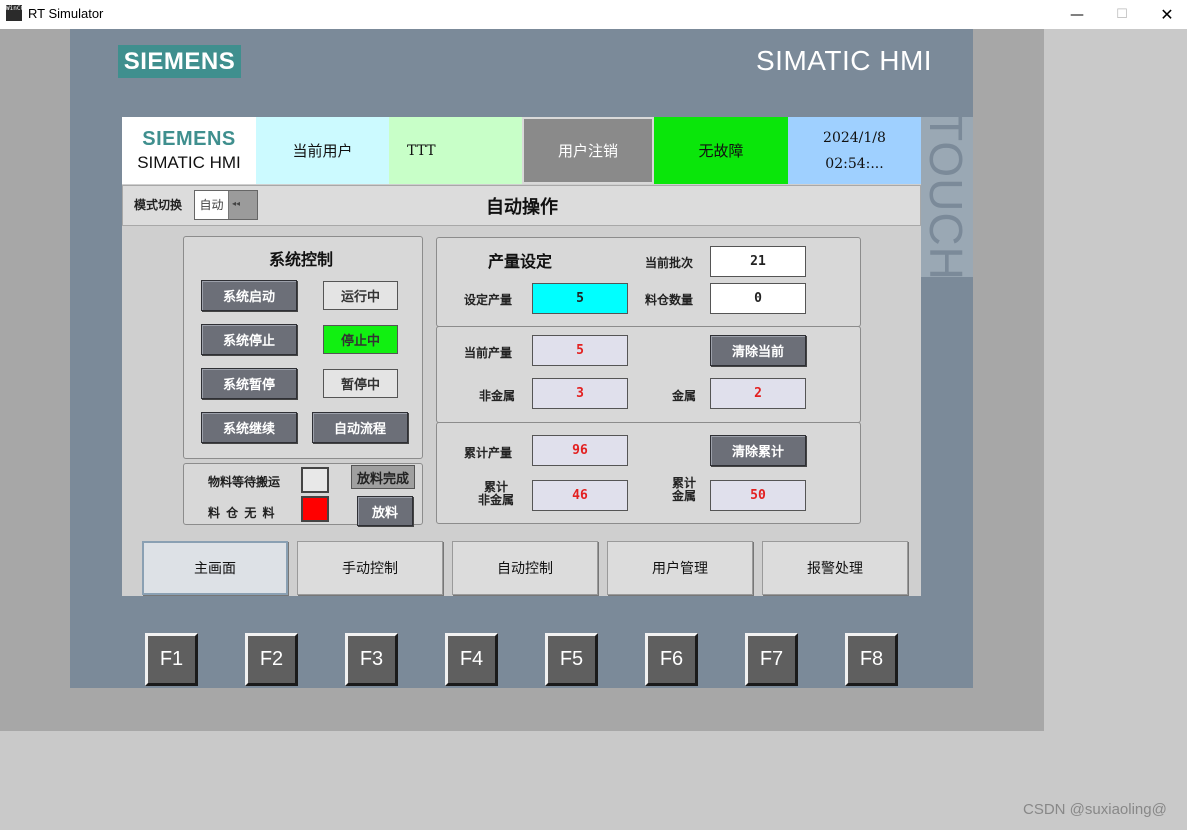 The image size is (1187, 830). I want to click on nav-alarm-handling: 报警处理, so click(835, 568).